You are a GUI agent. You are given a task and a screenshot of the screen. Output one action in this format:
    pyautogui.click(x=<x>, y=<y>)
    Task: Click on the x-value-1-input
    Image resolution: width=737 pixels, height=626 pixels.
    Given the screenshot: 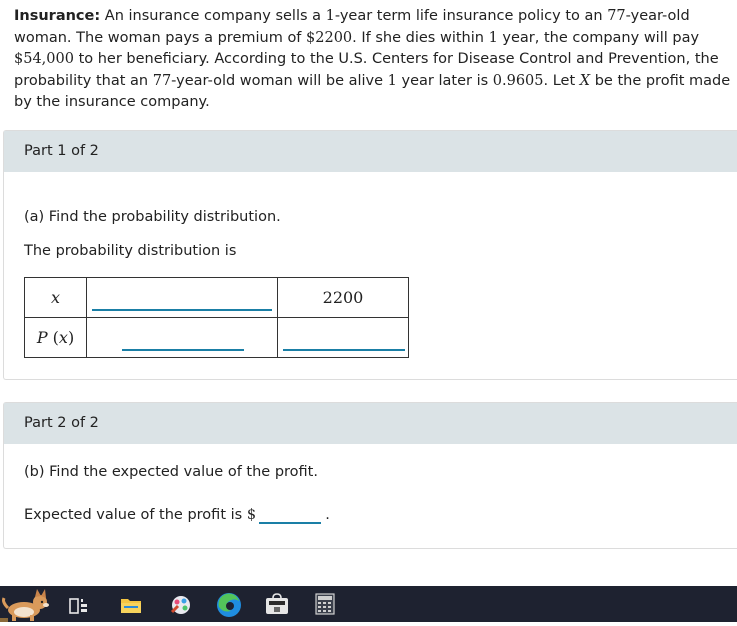 What is the action you would take?
    pyautogui.click(x=182, y=297)
    